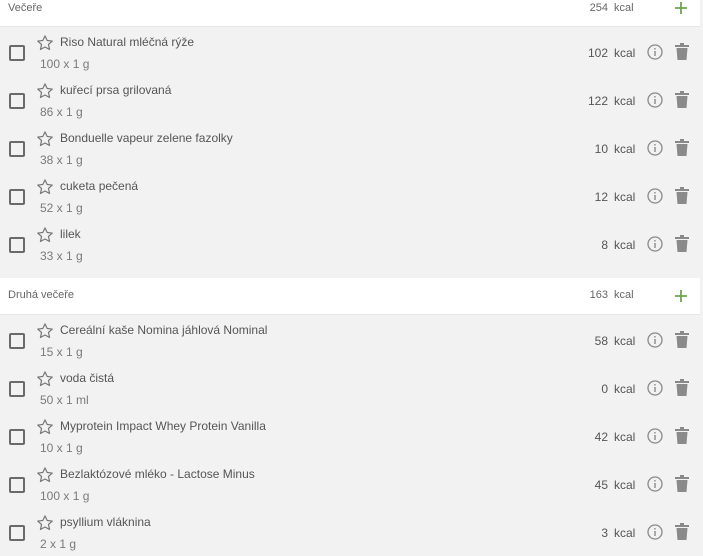  What do you see at coordinates (61, 208) in the screenshot?
I see `food-quantity: 52 x 1 g` at bounding box center [61, 208].